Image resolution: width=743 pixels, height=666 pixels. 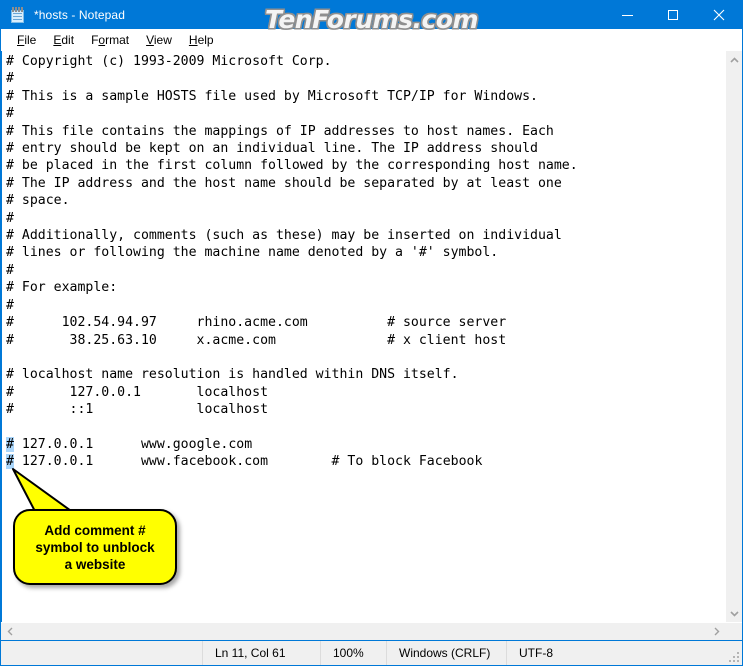 I want to click on menu-item-file: File, so click(x=27, y=40).